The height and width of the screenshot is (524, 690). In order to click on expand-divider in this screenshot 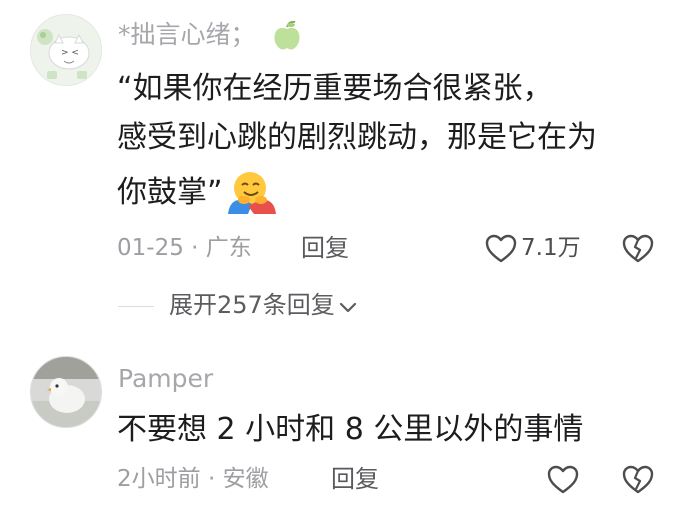, I will do `click(136, 306)`.